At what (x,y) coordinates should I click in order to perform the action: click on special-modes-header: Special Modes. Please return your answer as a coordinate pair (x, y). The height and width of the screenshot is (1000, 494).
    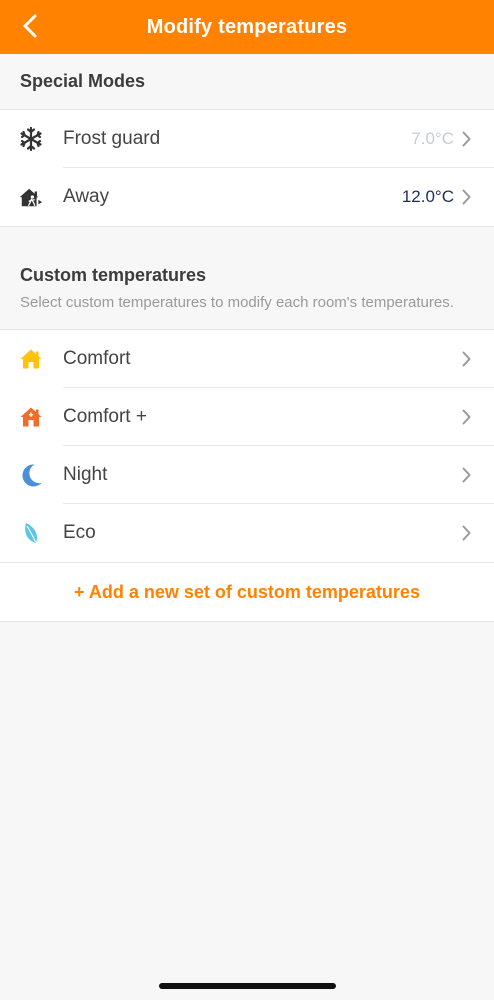
    Looking at the image, I should click on (247, 82).